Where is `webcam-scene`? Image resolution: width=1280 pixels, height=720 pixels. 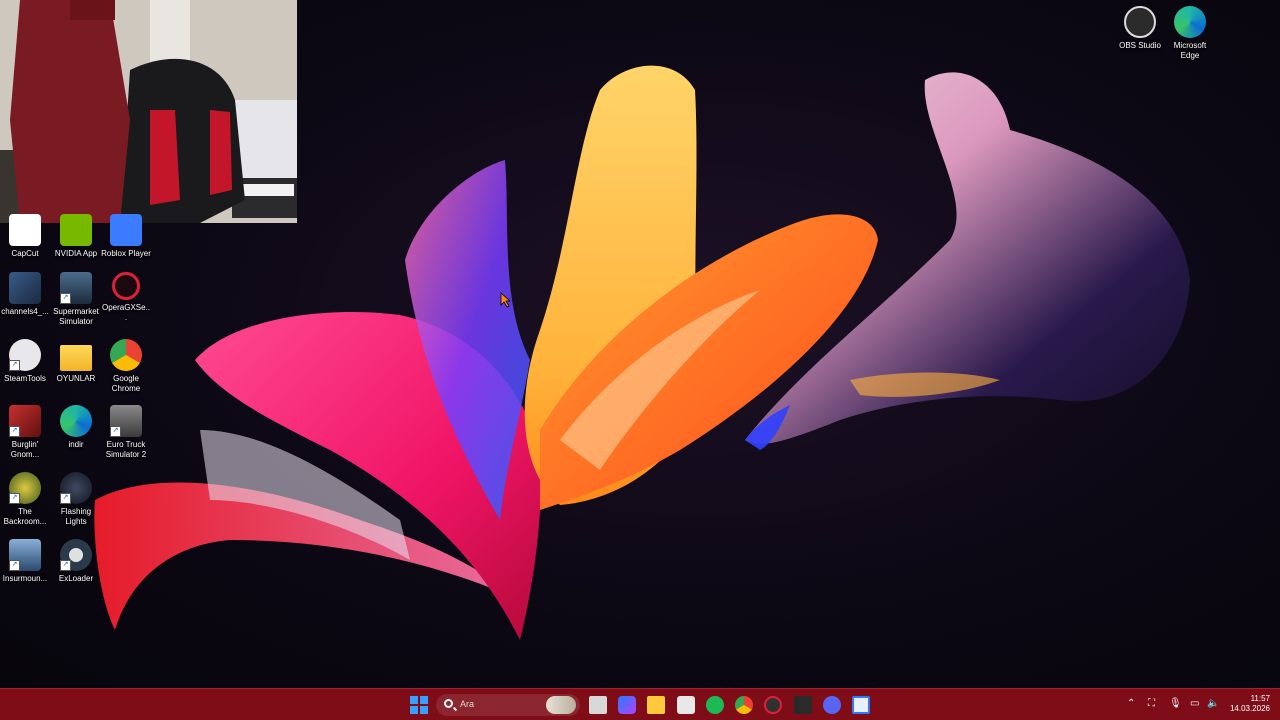
webcam-scene is located at coordinates (148, 111).